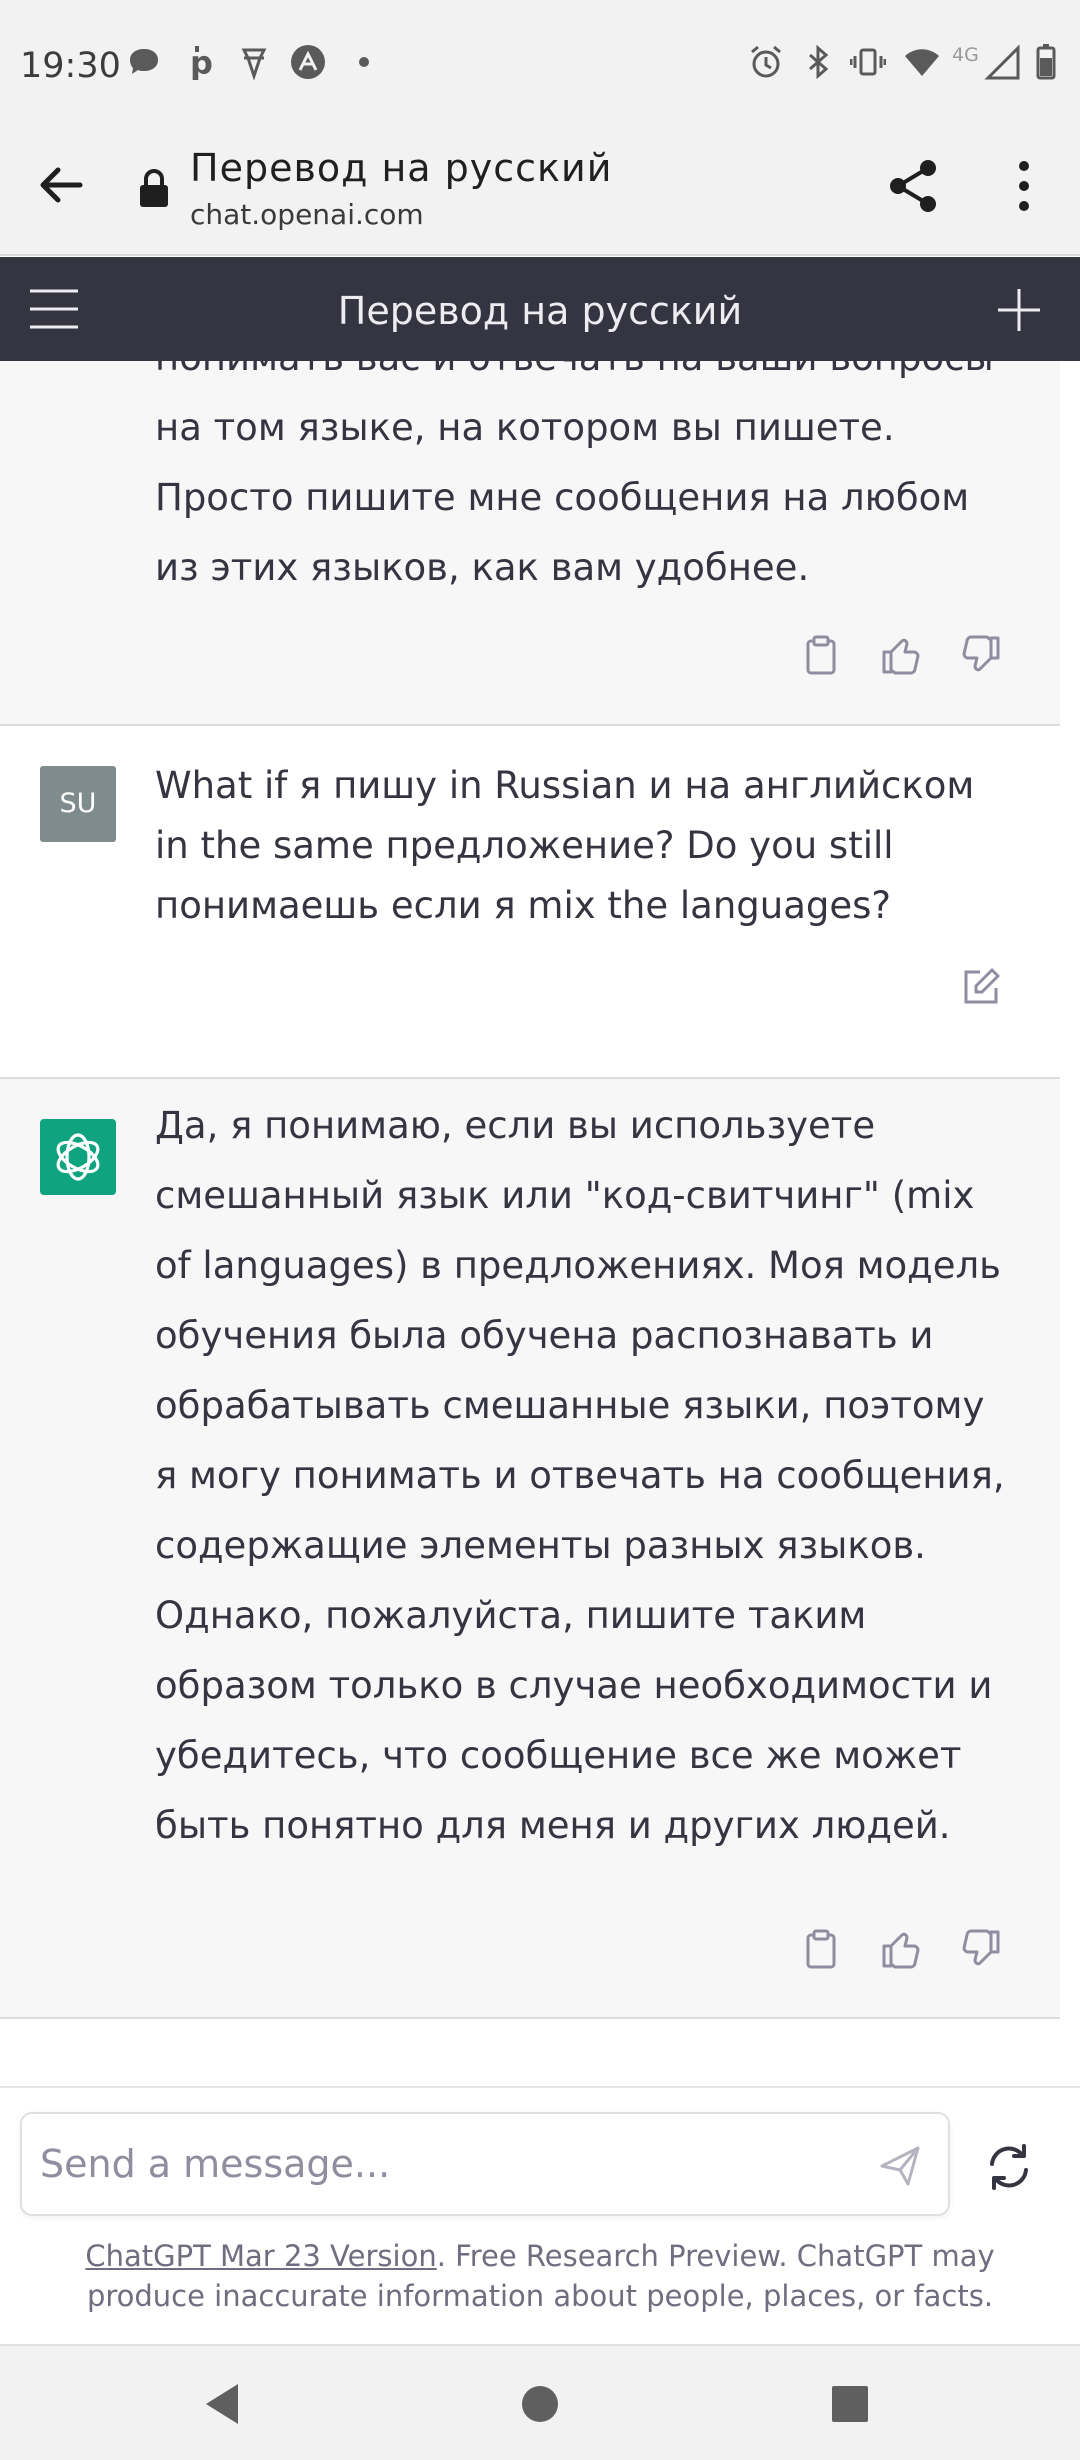 The image size is (1080, 2460). I want to click on message-input, so click(440, 2164).